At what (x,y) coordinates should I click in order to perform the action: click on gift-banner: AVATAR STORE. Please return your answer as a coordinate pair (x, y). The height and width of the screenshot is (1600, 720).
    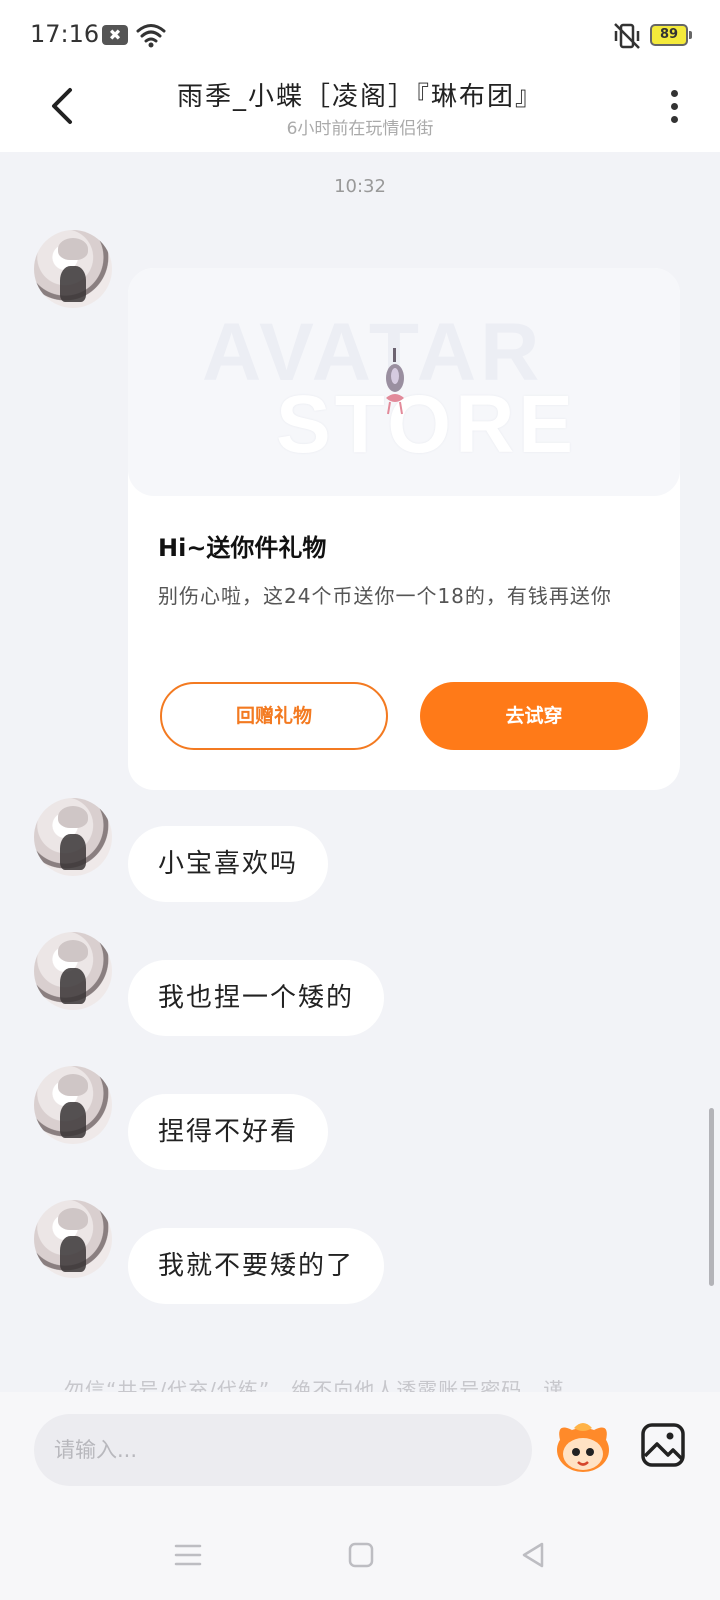
    Looking at the image, I should click on (404, 382).